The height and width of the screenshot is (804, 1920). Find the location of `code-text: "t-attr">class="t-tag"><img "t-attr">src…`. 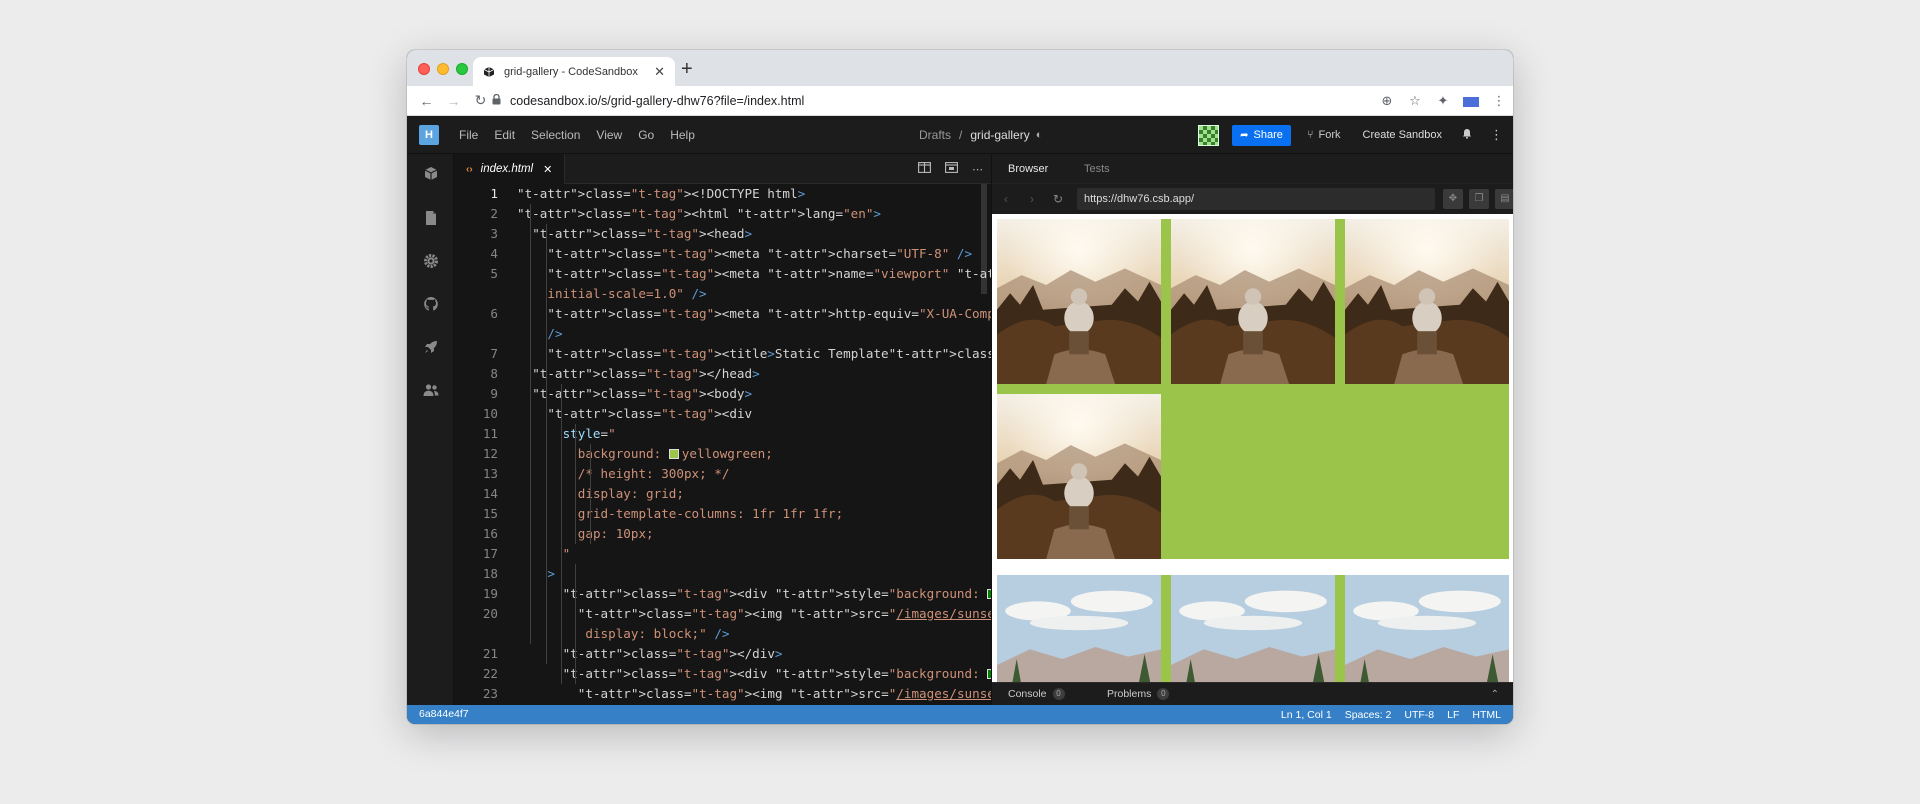

code-text: "t-attr">class="t-tag"><img "t-attr">src… is located at coordinates (784, 693).